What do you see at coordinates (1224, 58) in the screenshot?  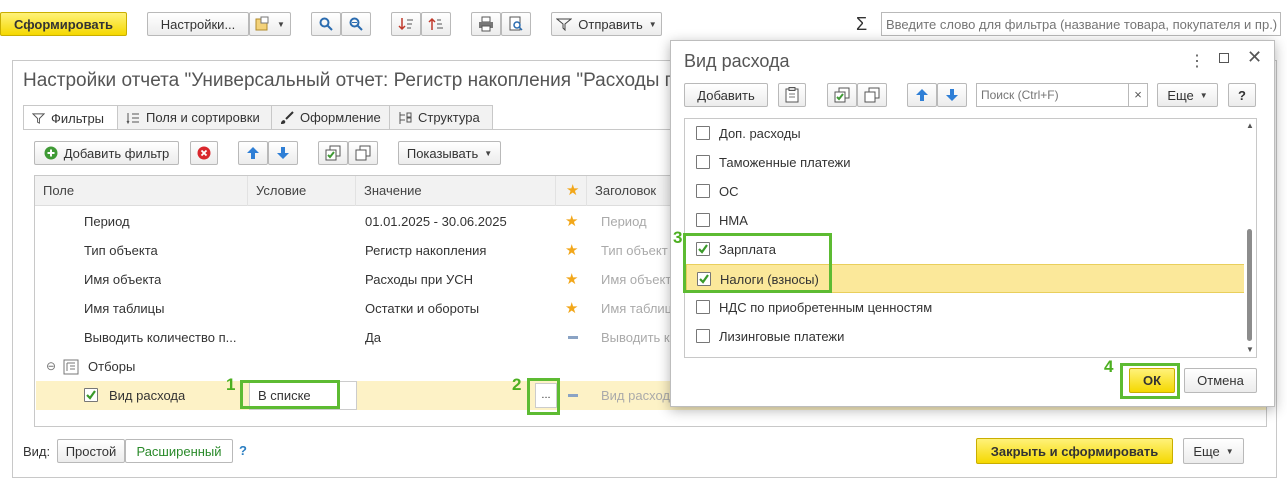 I see `maximize-icon` at bounding box center [1224, 58].